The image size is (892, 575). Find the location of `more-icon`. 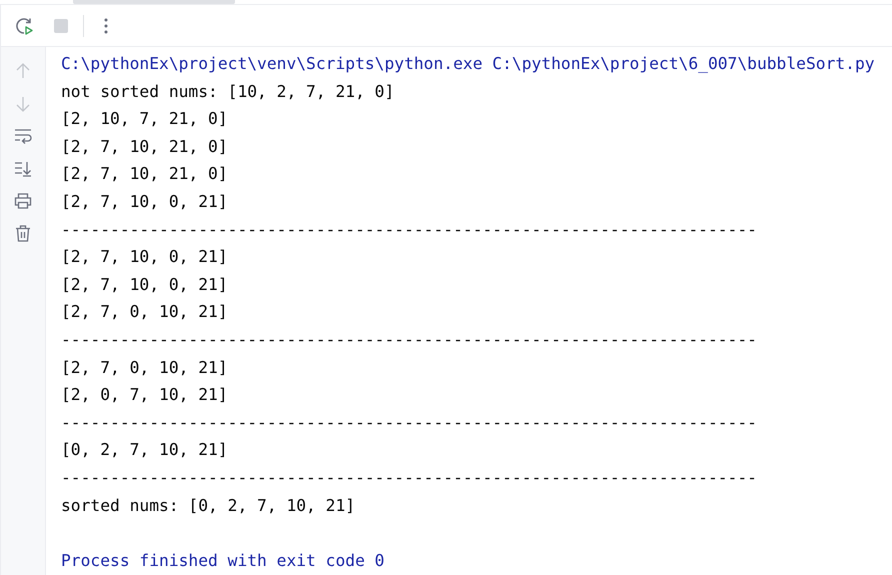

more-icon is located at coordinates (106, 26).